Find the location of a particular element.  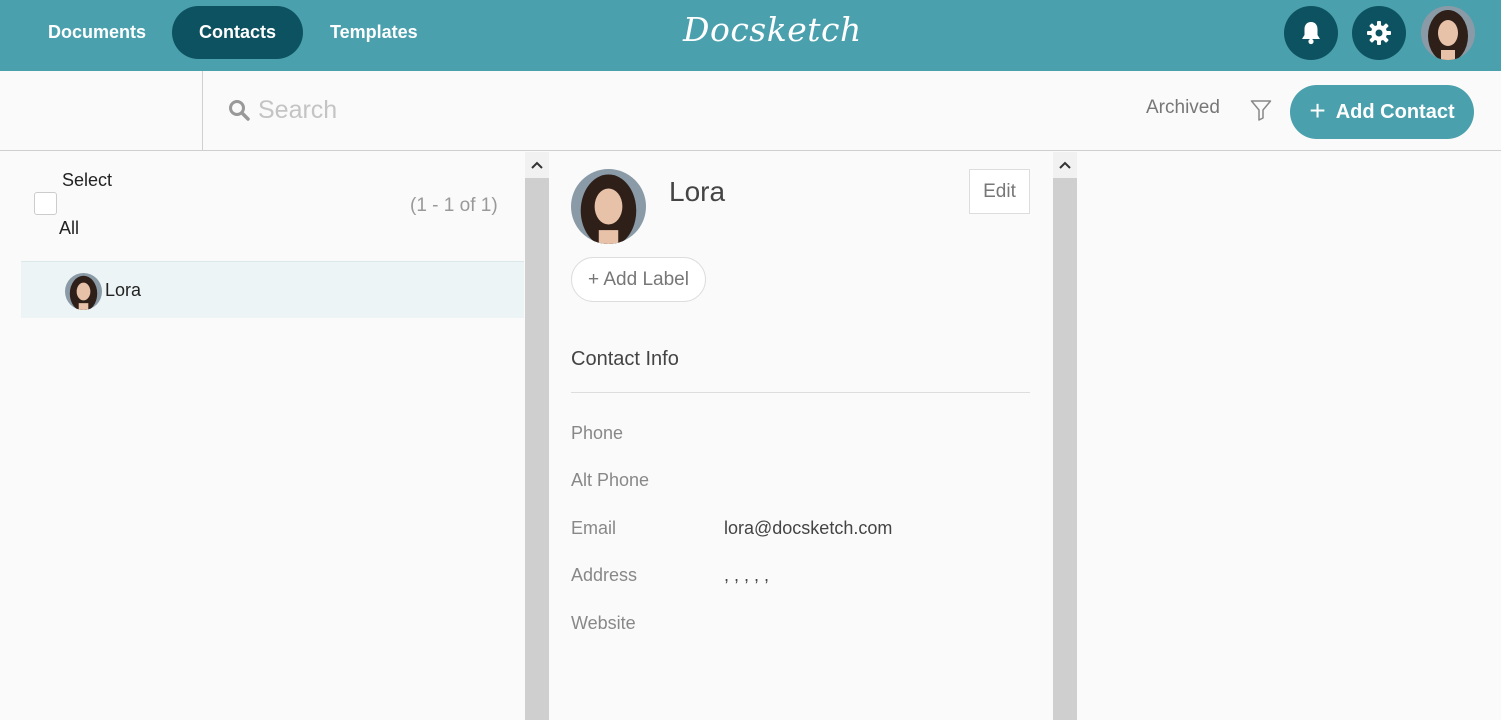

settings-button is located at coordinates (1379, 33).